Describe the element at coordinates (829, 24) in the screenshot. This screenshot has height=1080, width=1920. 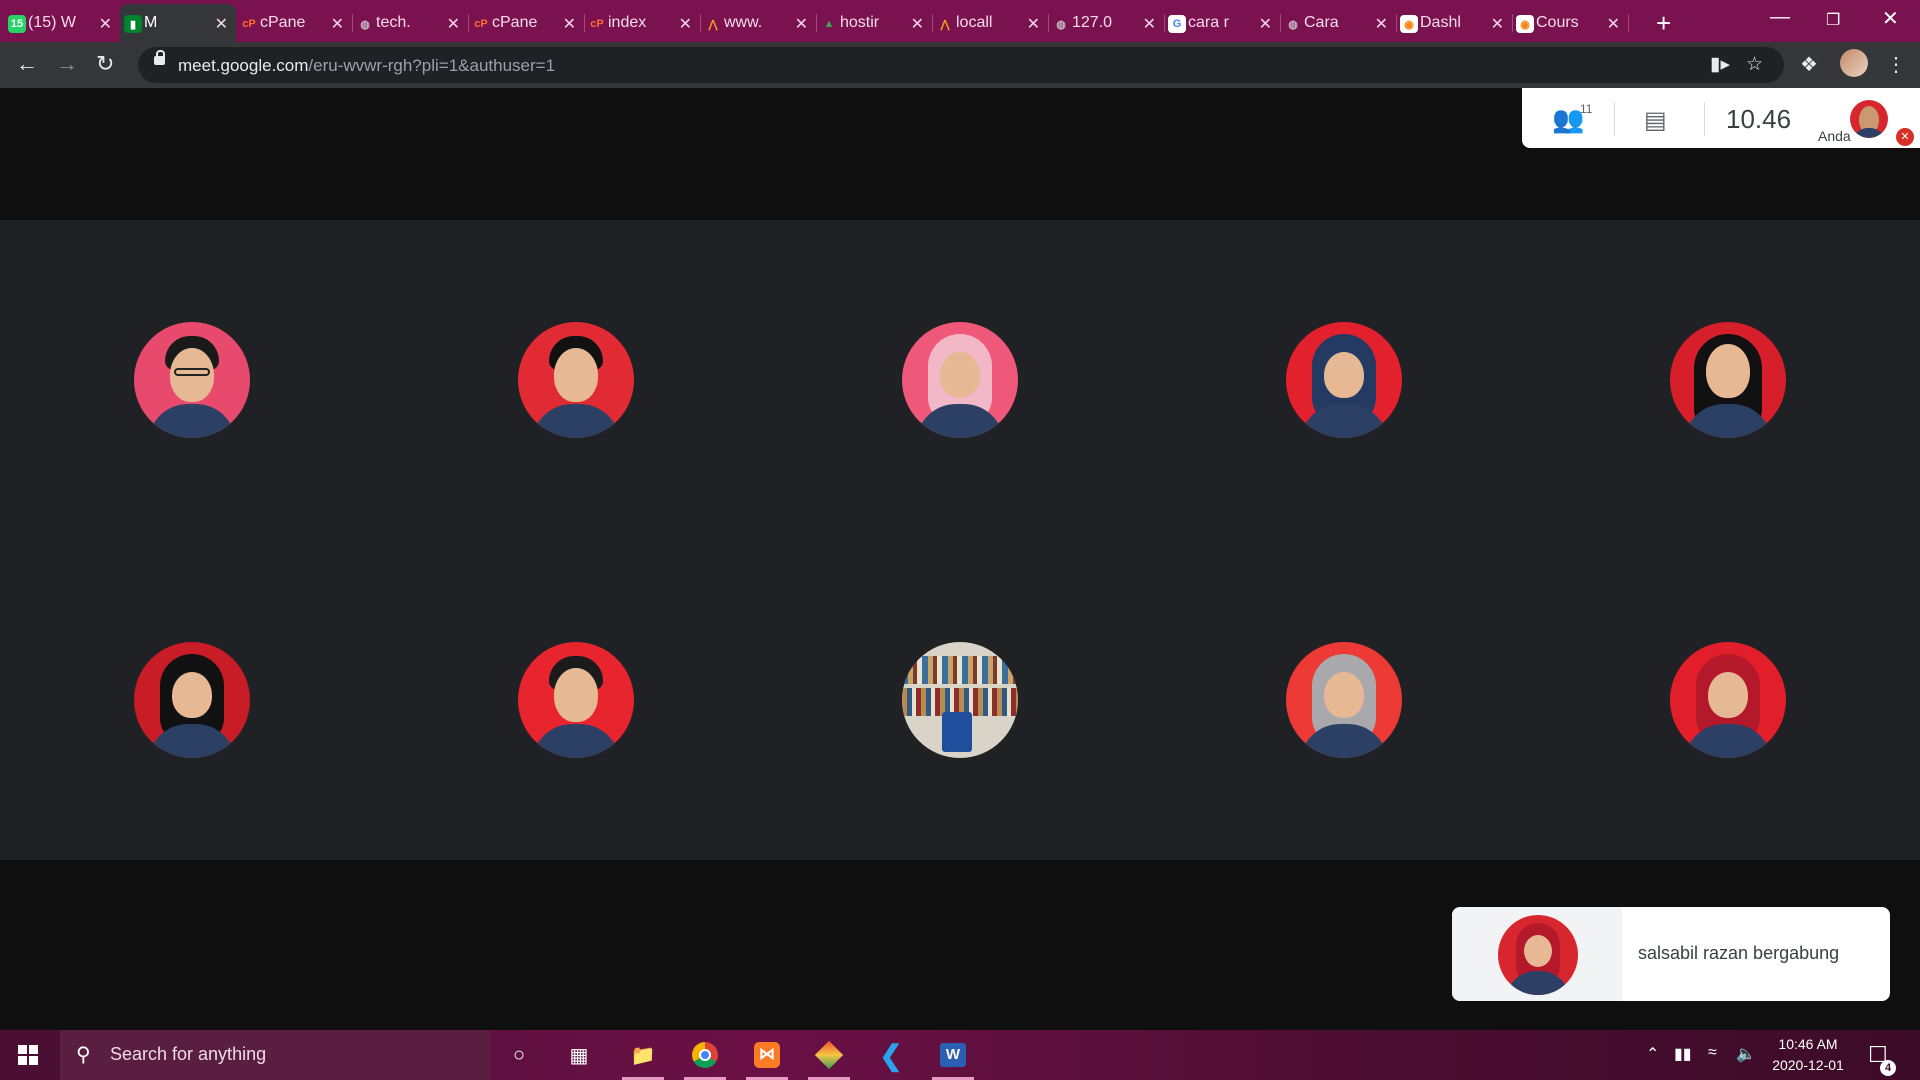
I see `google-drive-icon: ▲` at that location.